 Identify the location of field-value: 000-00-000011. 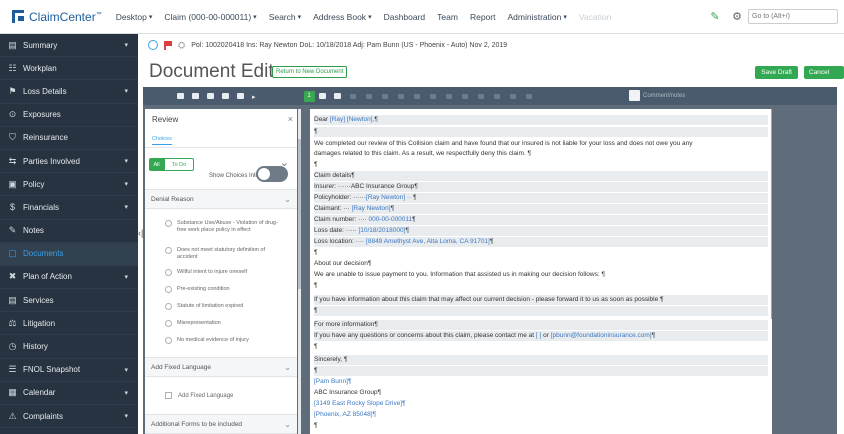
(391, 219).